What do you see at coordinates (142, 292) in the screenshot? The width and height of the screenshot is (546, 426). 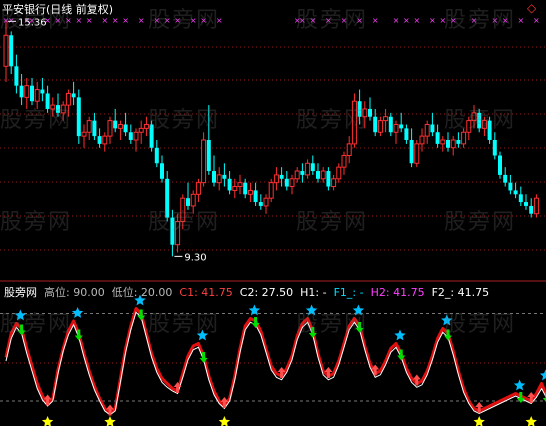 I see `legend-low: 低位: 20.00` at bounding box center [142, 292].